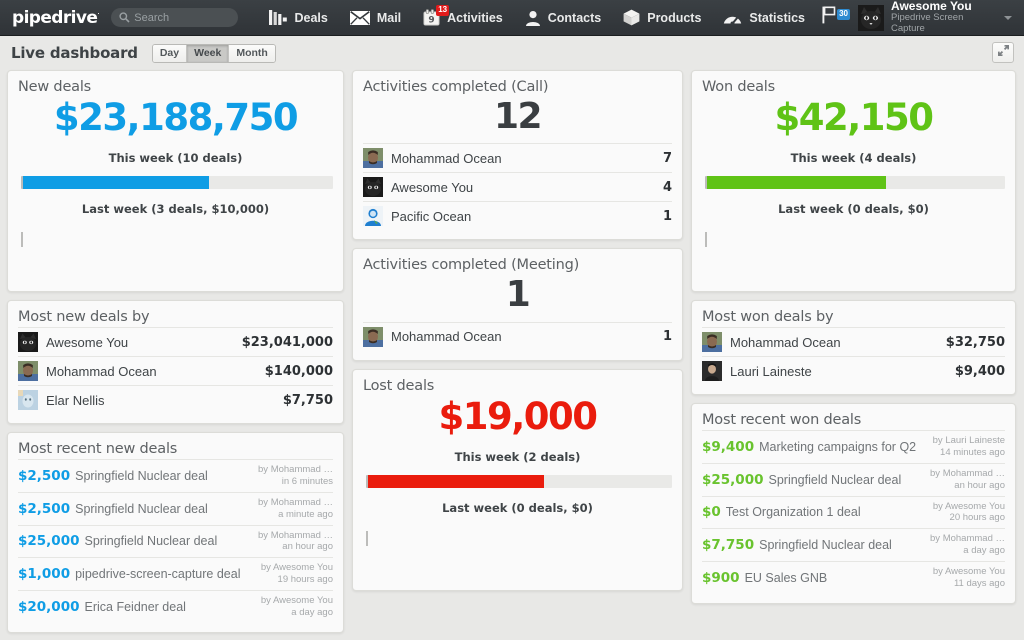  I want to click on notifications-flag-button: 30, so click(834, 17).